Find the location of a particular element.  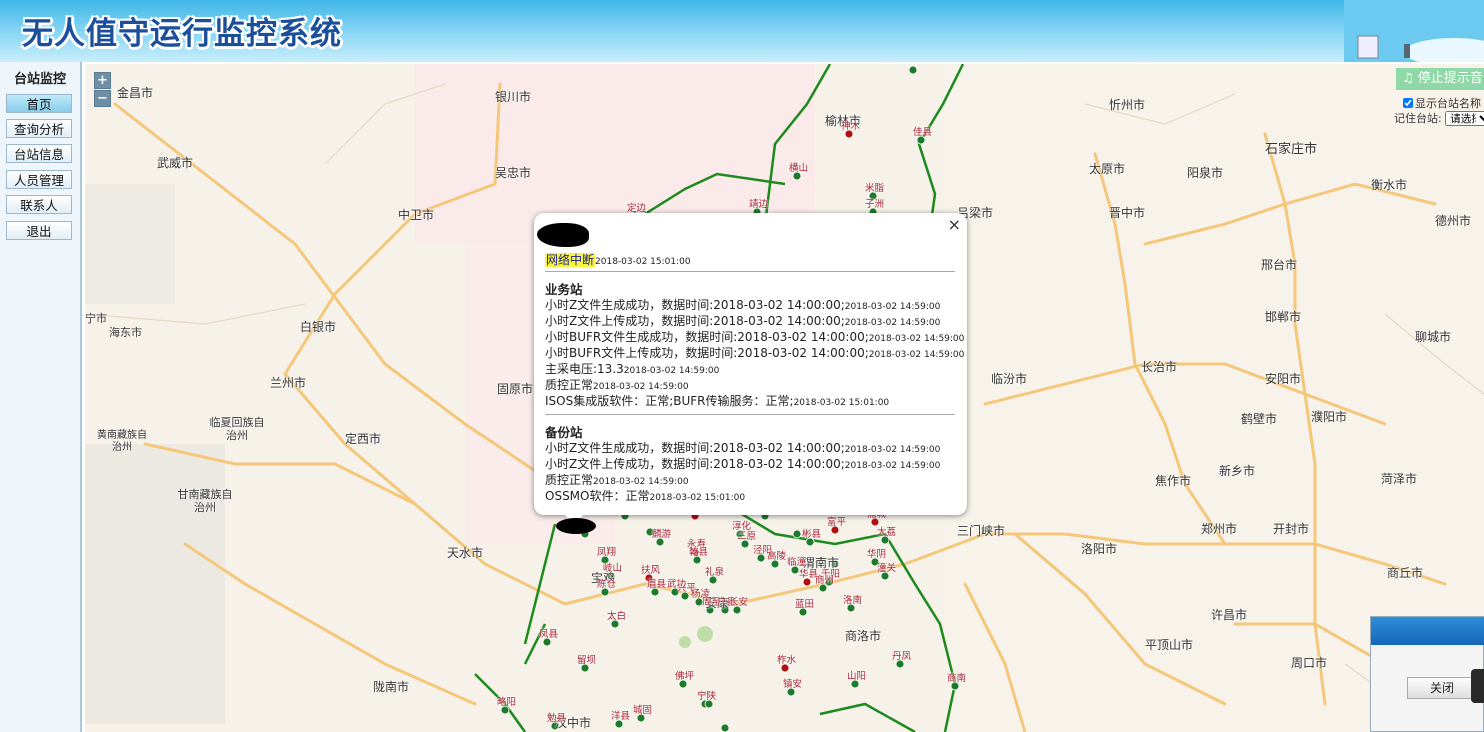

city-label: 石家庄市 is located at coordinates (1291, 149).